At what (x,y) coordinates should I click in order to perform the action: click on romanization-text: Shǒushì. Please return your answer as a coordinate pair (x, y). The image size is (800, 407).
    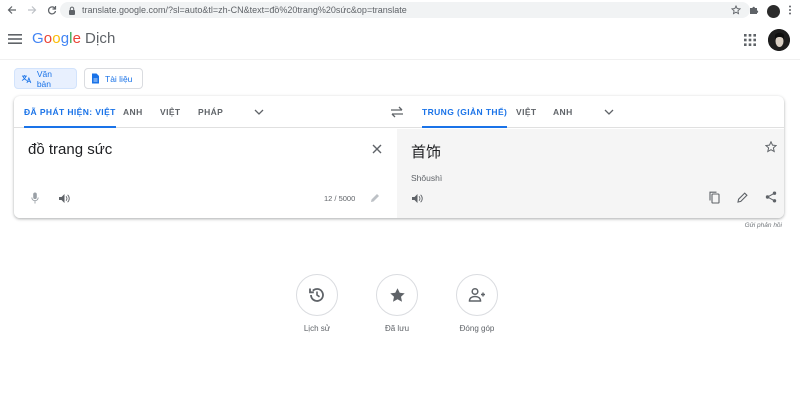
    Looking at the image, I should click on (427, 178).